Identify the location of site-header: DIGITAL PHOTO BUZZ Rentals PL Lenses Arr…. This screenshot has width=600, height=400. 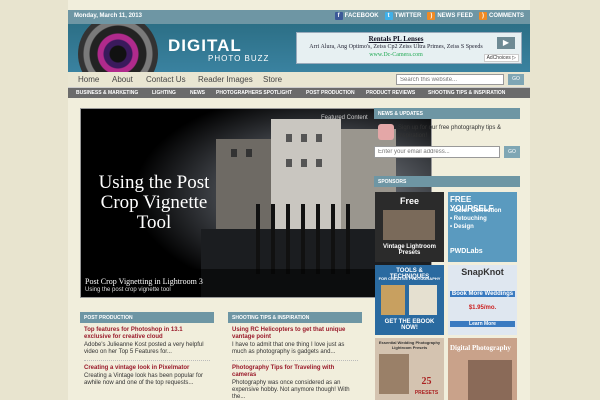
(299, 48).